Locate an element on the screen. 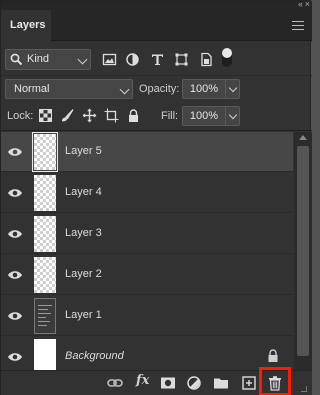  lock-artboard-icon is located at coordinates (111, 115).